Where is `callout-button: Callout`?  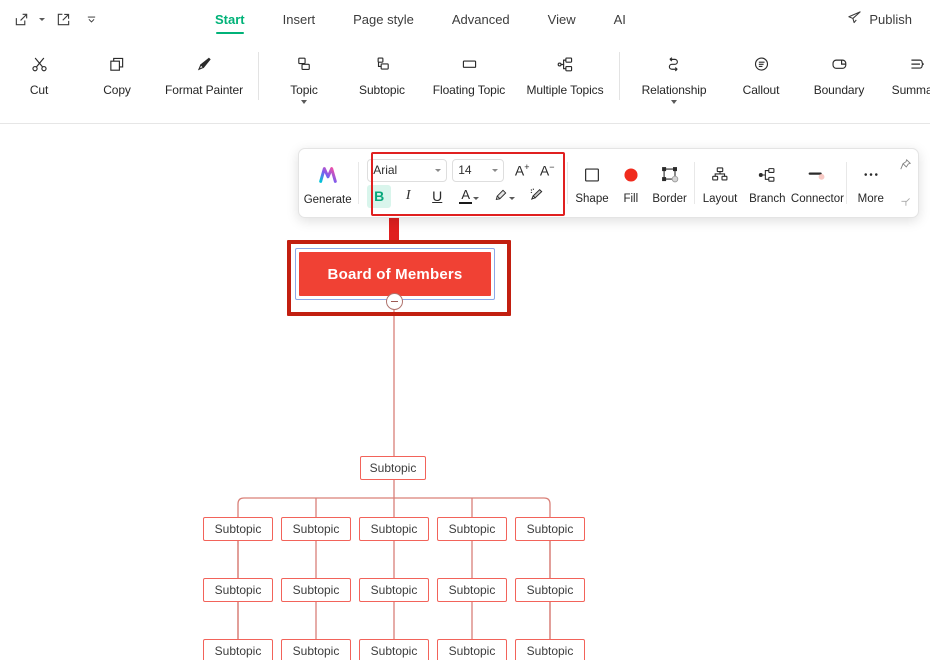
callout-button: Callout is located at coordinates (761, 67).